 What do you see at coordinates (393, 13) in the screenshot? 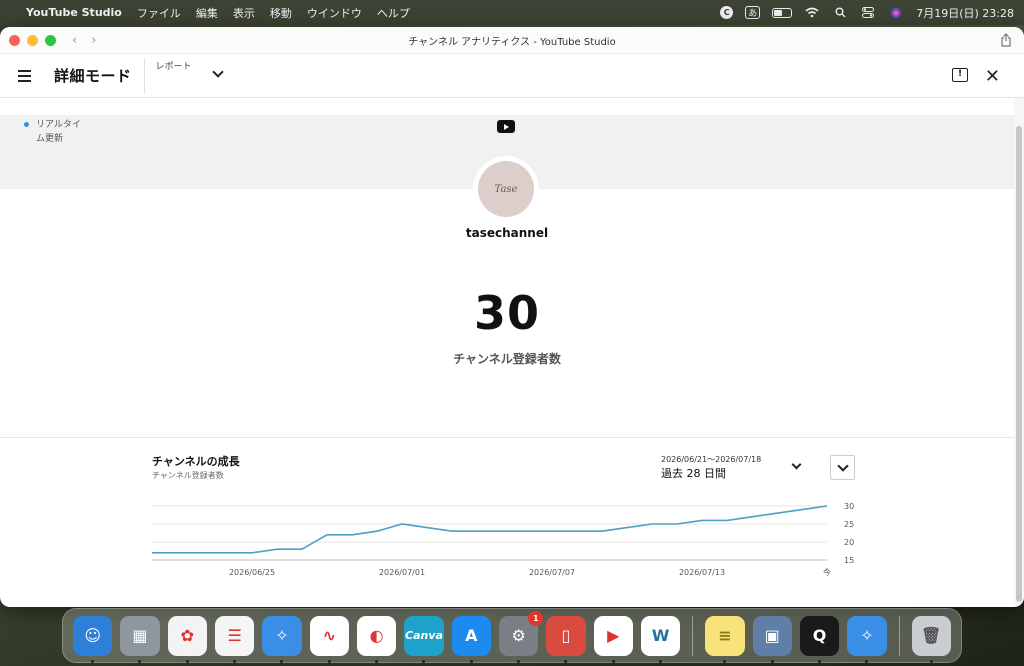
I see `menu-help: ヘルプ` at bounding box center [393, 13].